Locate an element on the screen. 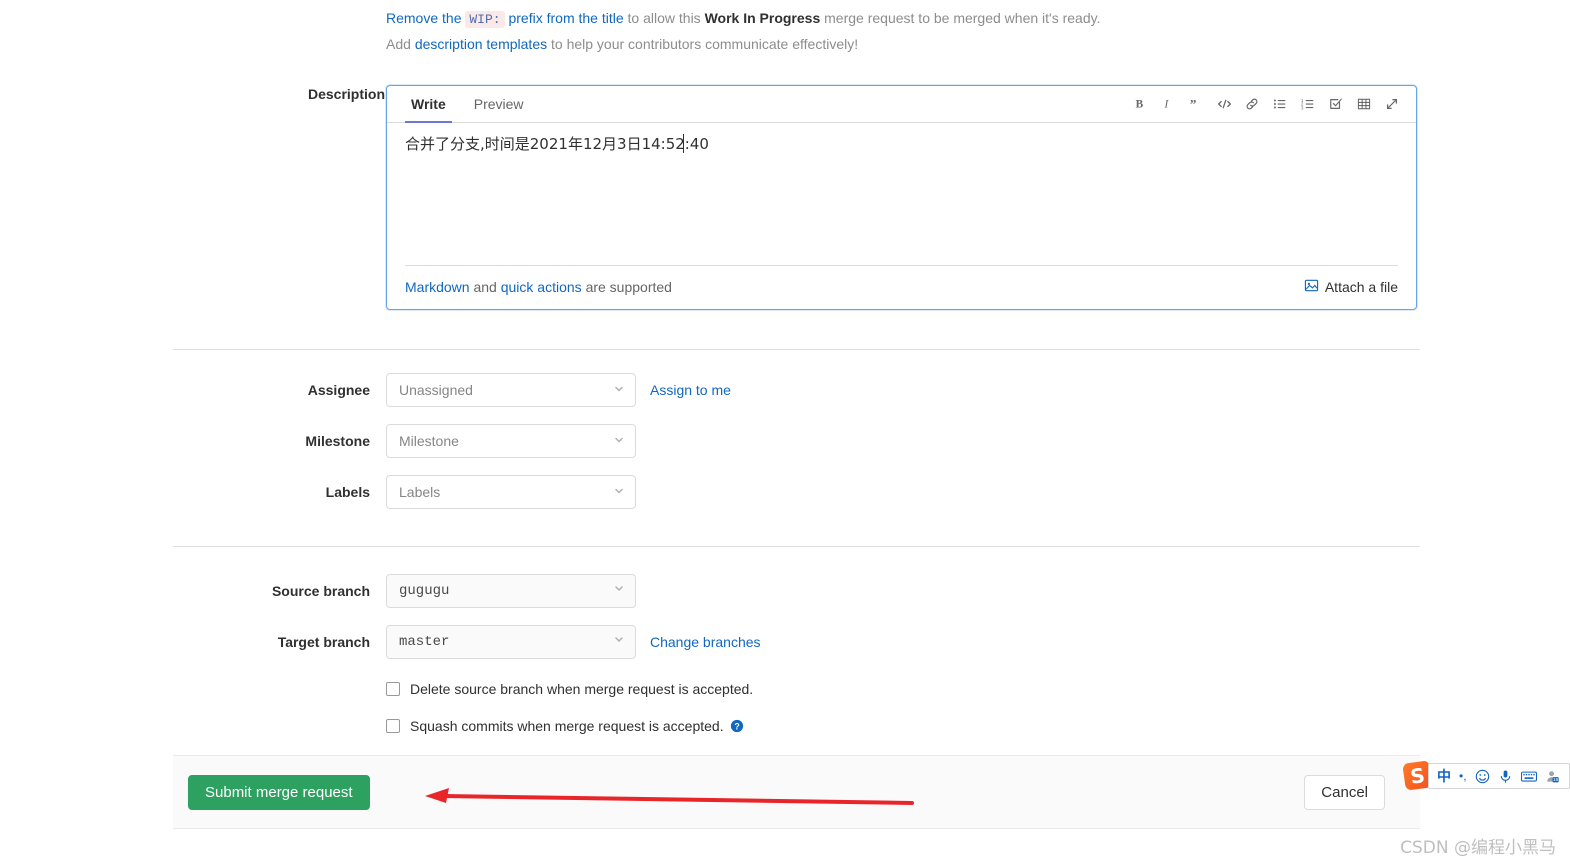  remove-wip-link: Remove the is located at coordinates (423, 18).